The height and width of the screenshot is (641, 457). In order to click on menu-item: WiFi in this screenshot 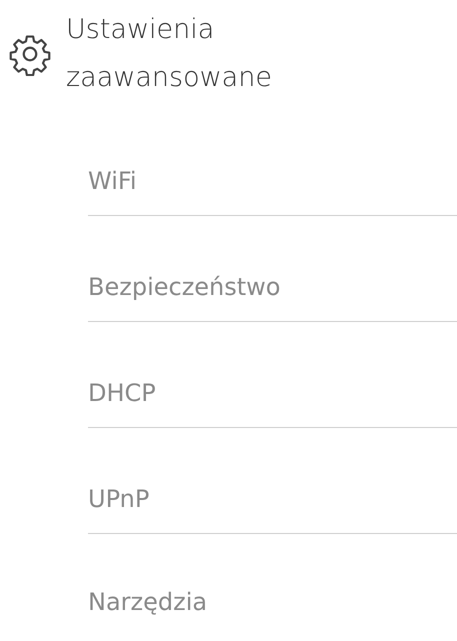, I will do `click(272, 163)`.